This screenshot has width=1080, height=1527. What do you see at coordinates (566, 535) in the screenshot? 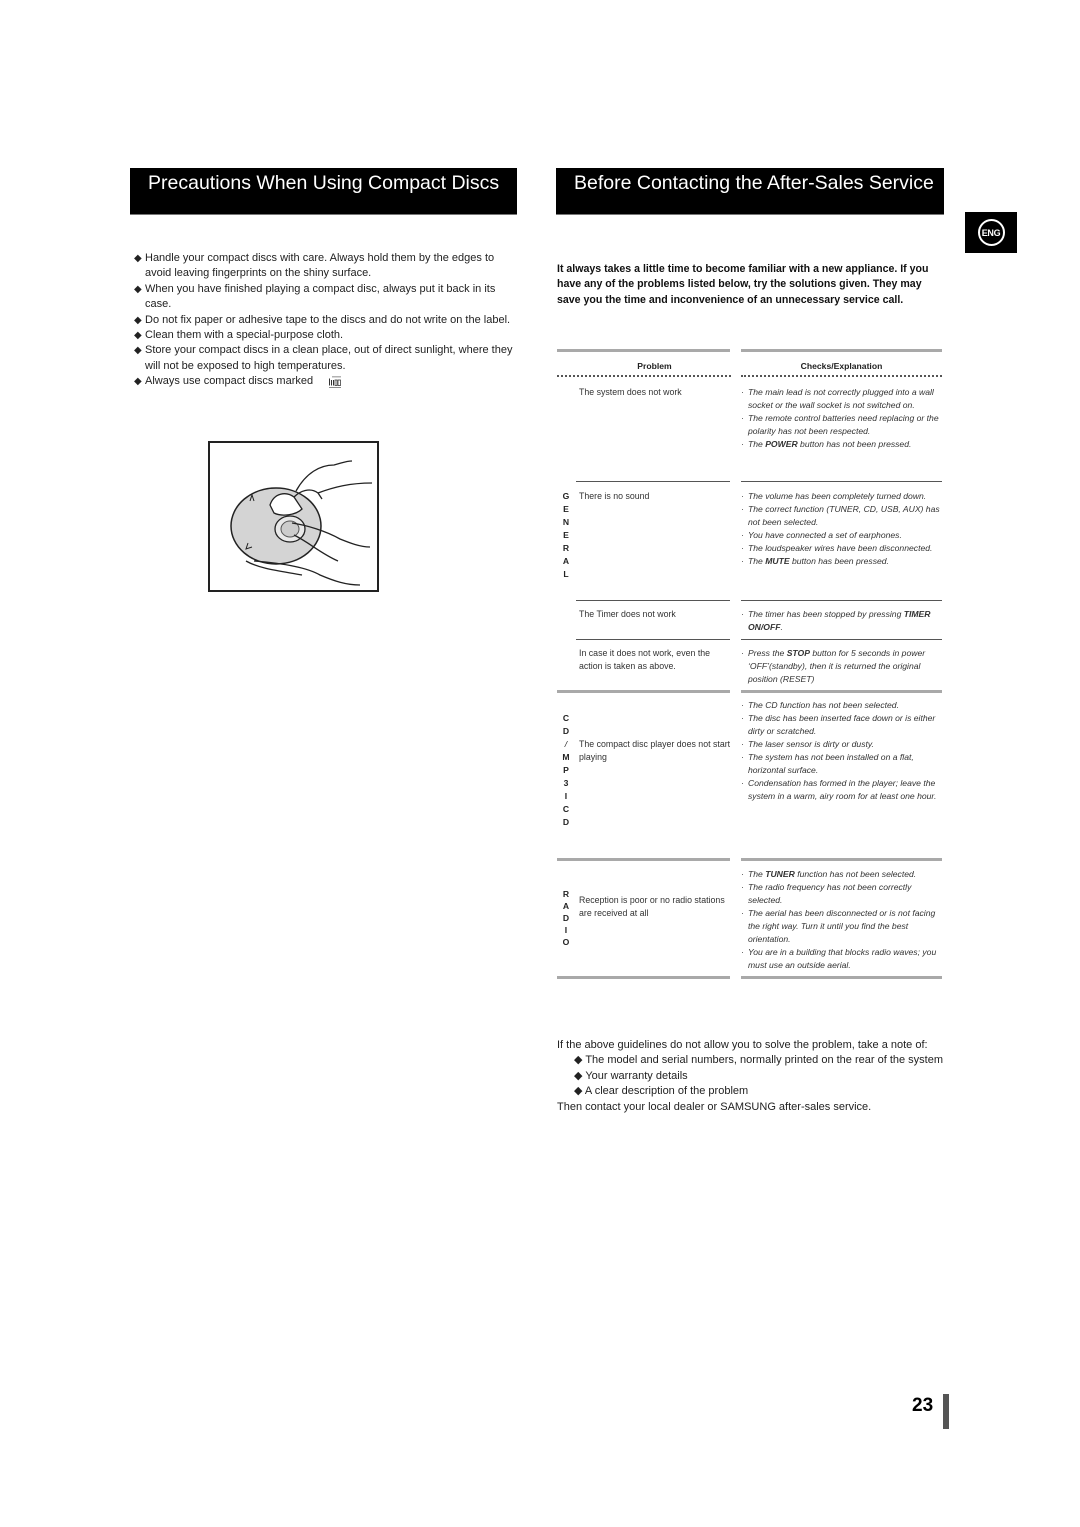
I see `category-label-general: GENERAL` at bounding box center [566, 535].